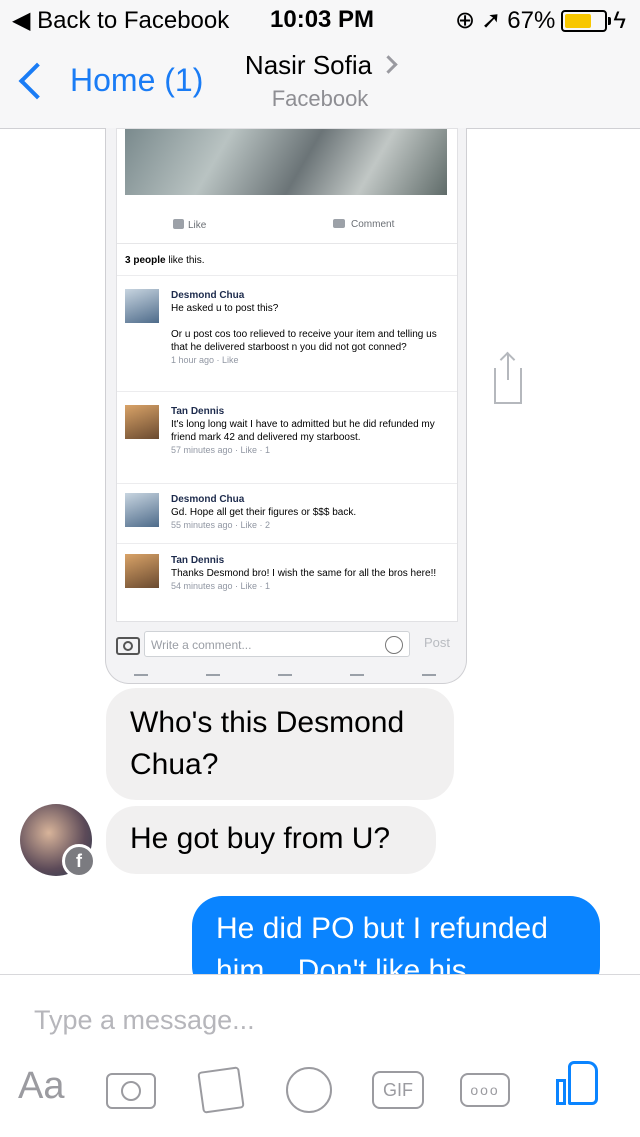 The height and width of the screenshot is (1137, 640). Describe the element at coordinates (357, 678) in the screenshot. I see `globe-icon` at that location.